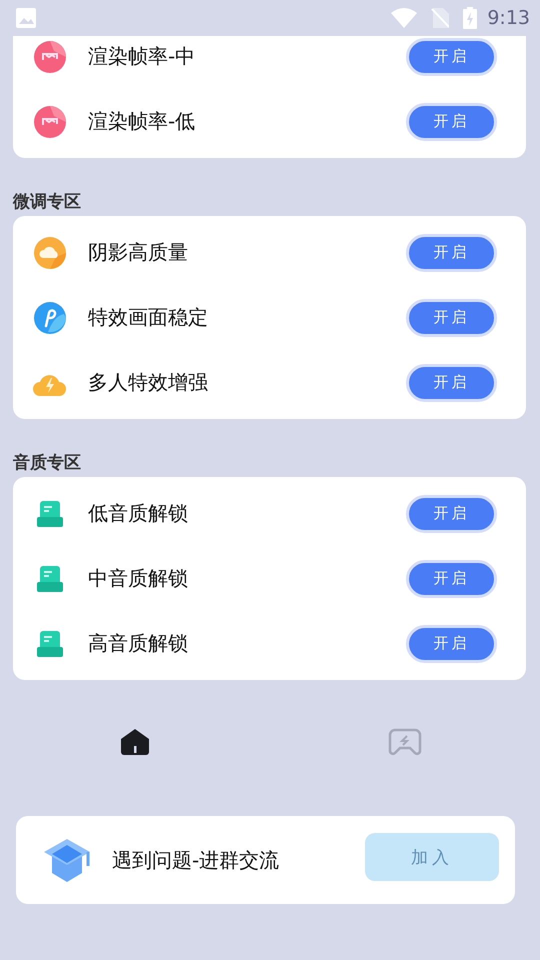 This screenshot has width=540, height=960. What do you see at coordinates (50, 318) in the screenshot?
I see `brush-icon` at bounding box center [50, 318].